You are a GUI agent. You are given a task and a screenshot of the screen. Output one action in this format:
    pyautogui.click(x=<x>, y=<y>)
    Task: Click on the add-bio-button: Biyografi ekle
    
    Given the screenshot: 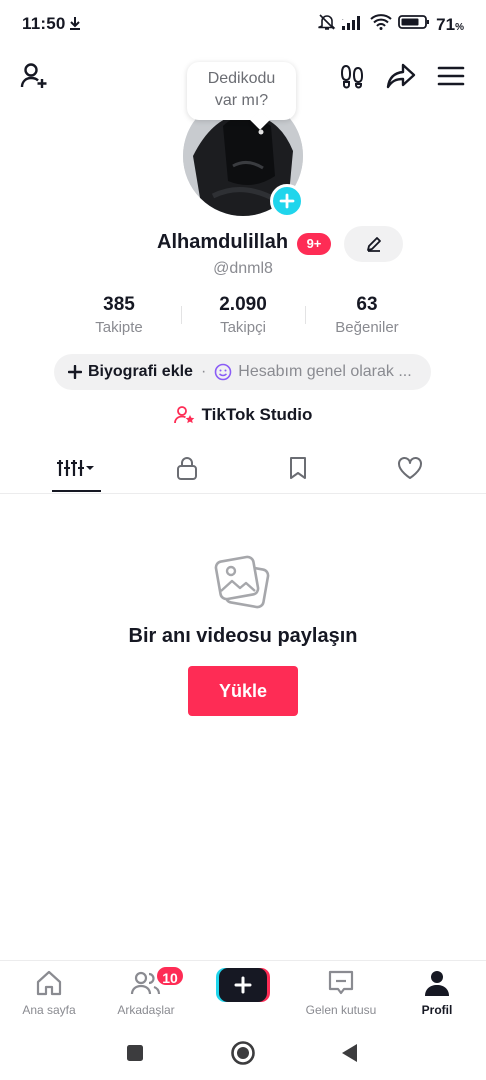 What is the action you would take?
    pyautogui.click(x=130, y=372)
    